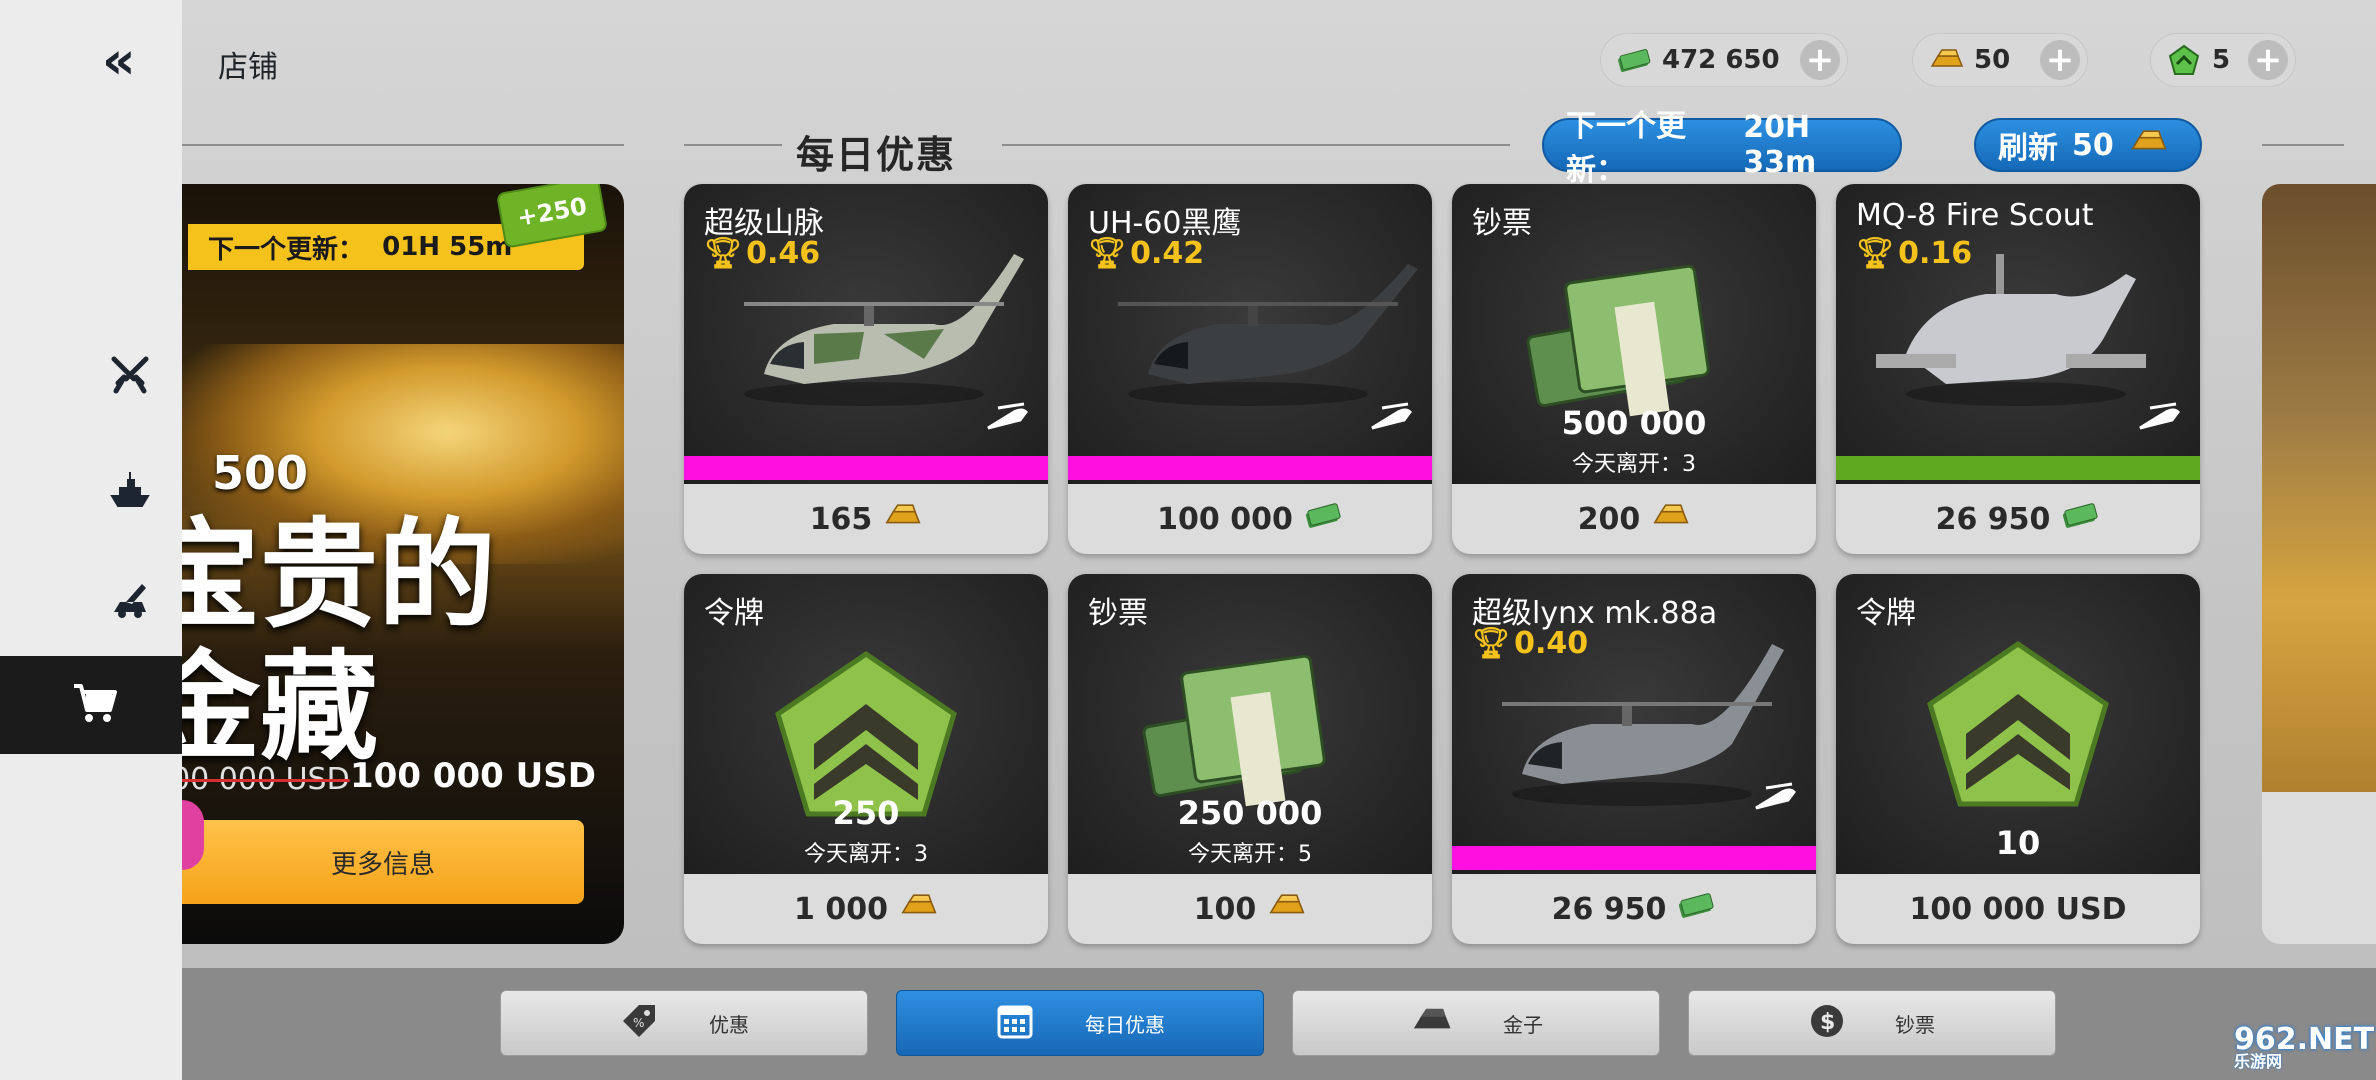 Image resolution: width=2376 pixels, height=1080 pixels. Describe the element at coordinates (1975, 215) in the screenshot. I see `card-title: MQ-8 Fire Scout` at that location.